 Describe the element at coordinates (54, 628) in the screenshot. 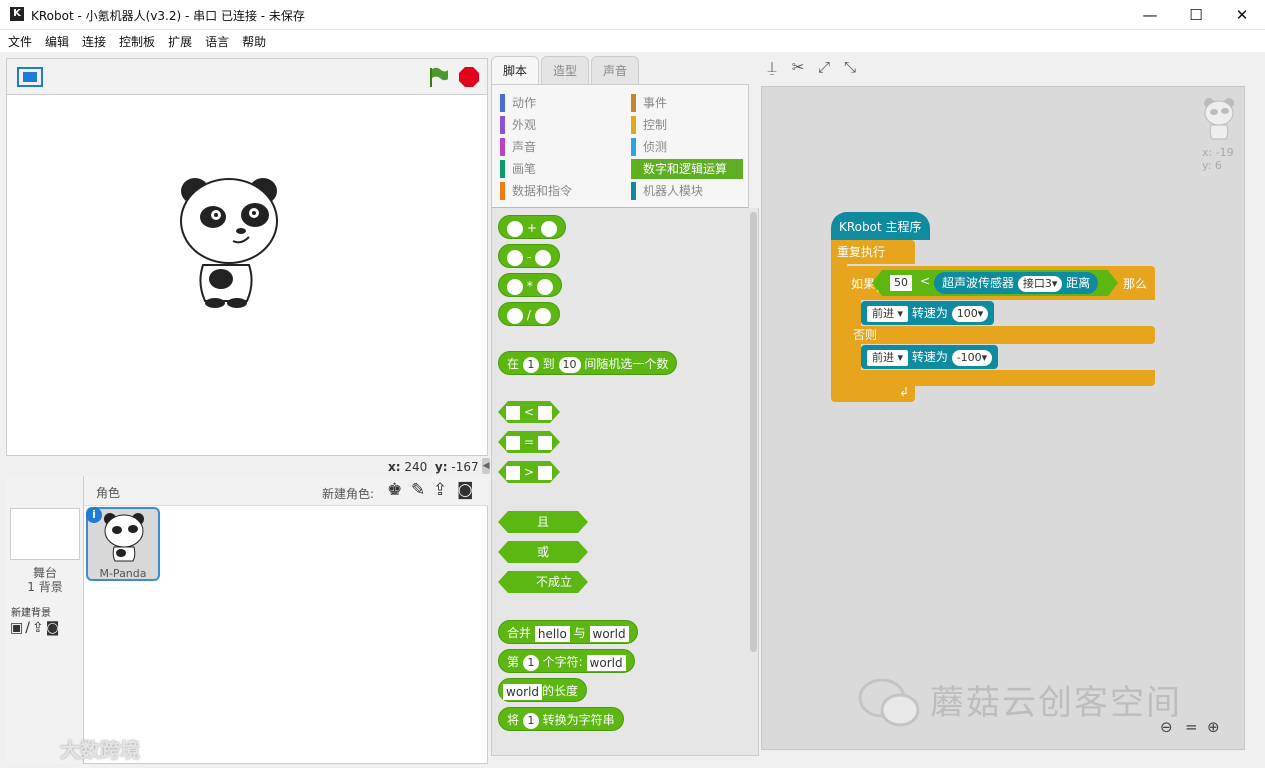

I see `camera-backdrop-icon: ◙` at that location.